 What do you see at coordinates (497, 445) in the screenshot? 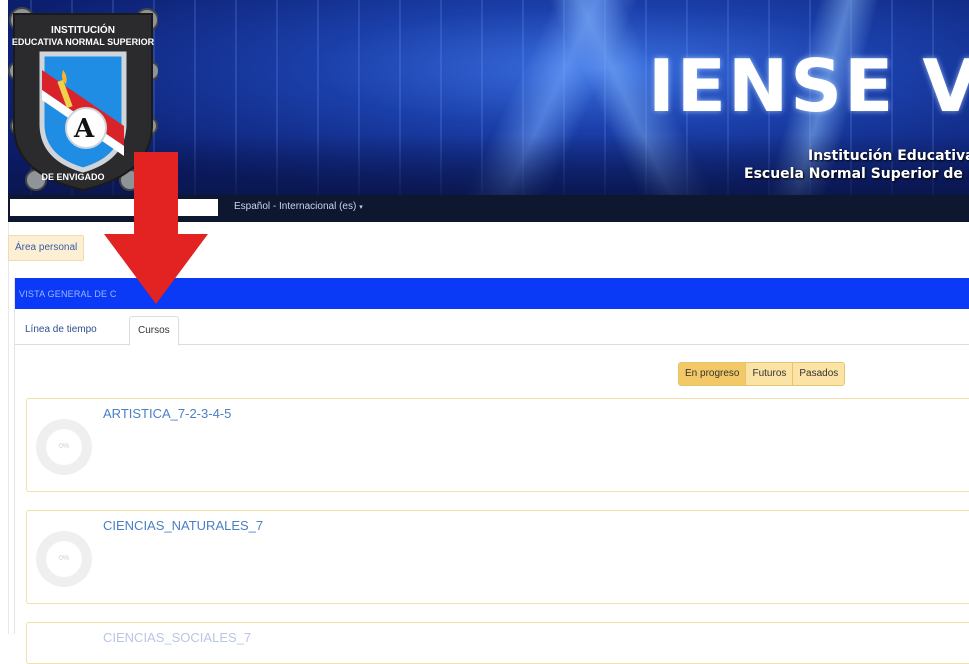
I see `course-card: 0% ARTISTICA_7-2-3-4-5` at bounding box center [497, 445].